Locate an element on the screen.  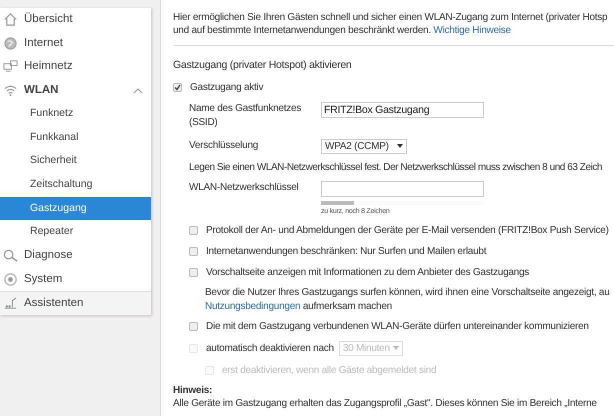
globe-icon is located at coordinates (10, 43).